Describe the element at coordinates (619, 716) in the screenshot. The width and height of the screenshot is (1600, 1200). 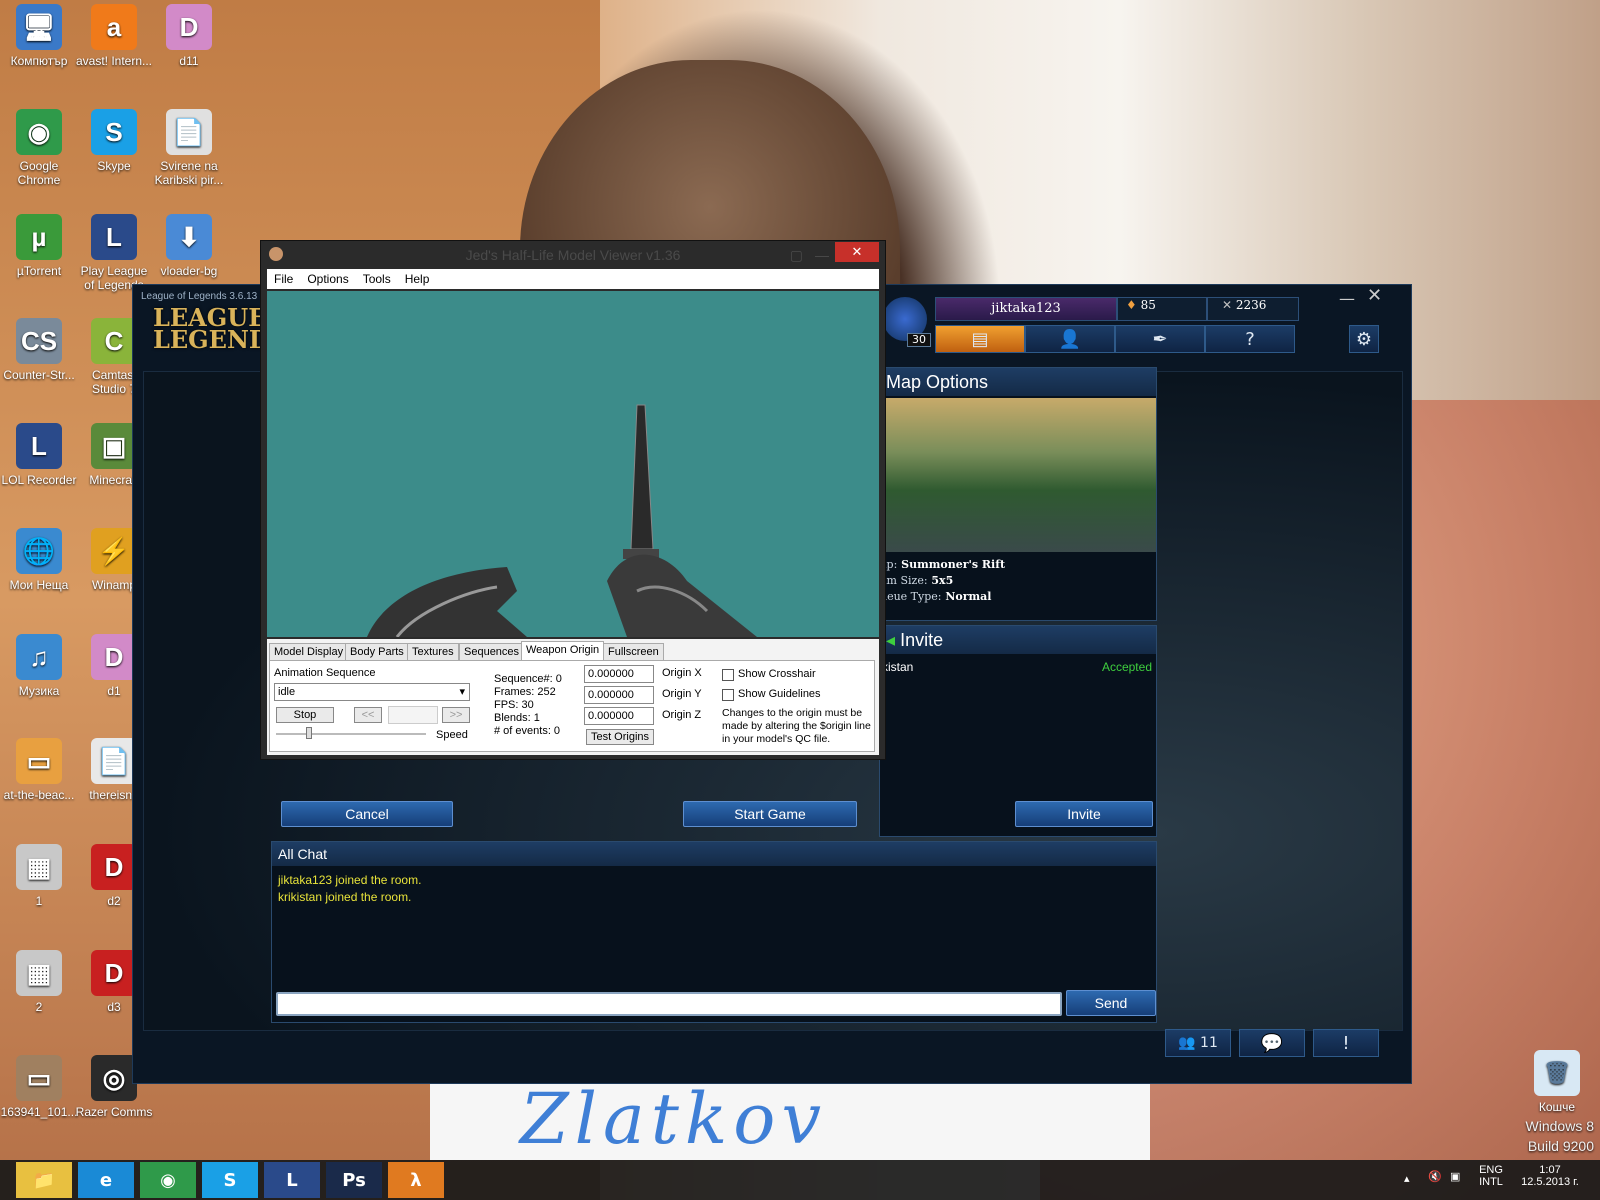
I see `origin-z-input: 0.000000` at that location.